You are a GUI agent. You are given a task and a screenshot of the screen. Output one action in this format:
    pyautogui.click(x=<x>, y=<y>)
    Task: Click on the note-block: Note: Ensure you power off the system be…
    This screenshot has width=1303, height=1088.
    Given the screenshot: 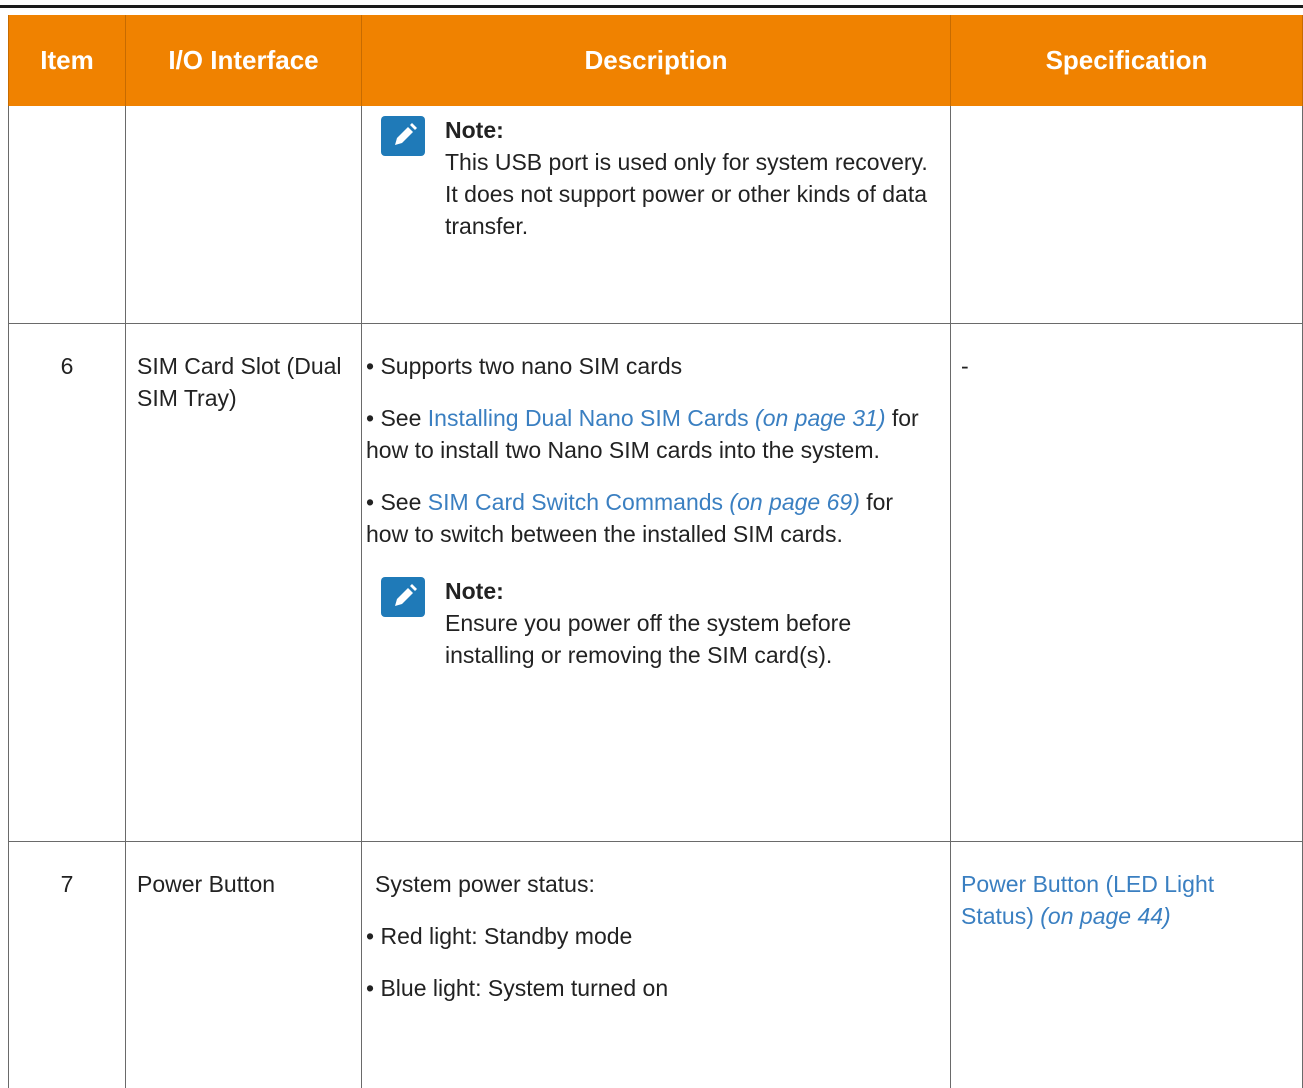 What is the action you would take?
    pyautogui.click(x=653, y=622)
    